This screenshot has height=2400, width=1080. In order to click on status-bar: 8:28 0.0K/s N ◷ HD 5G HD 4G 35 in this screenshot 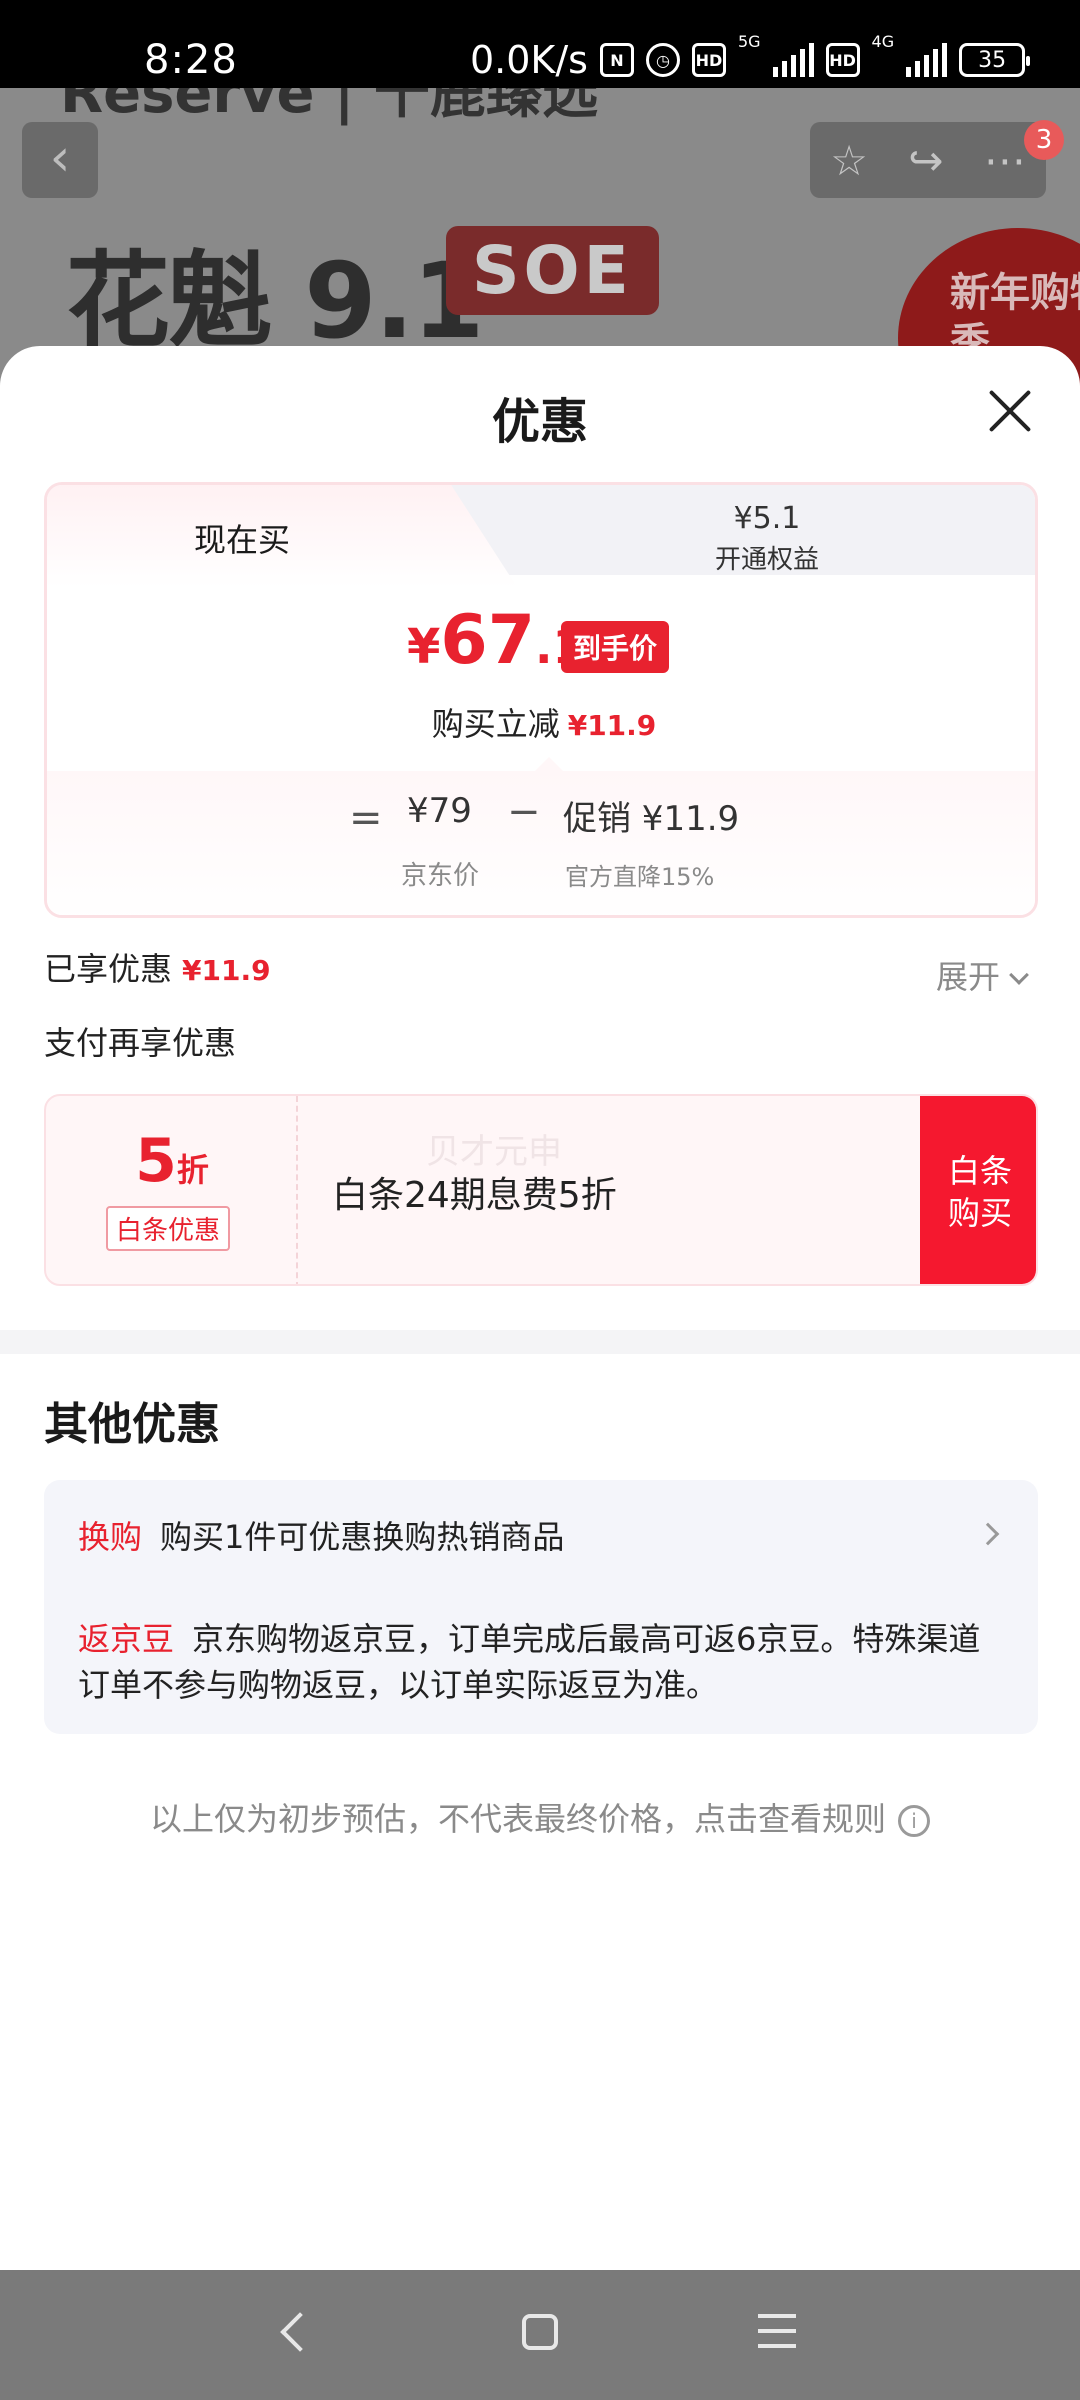, I will do `click(540, 44)`.